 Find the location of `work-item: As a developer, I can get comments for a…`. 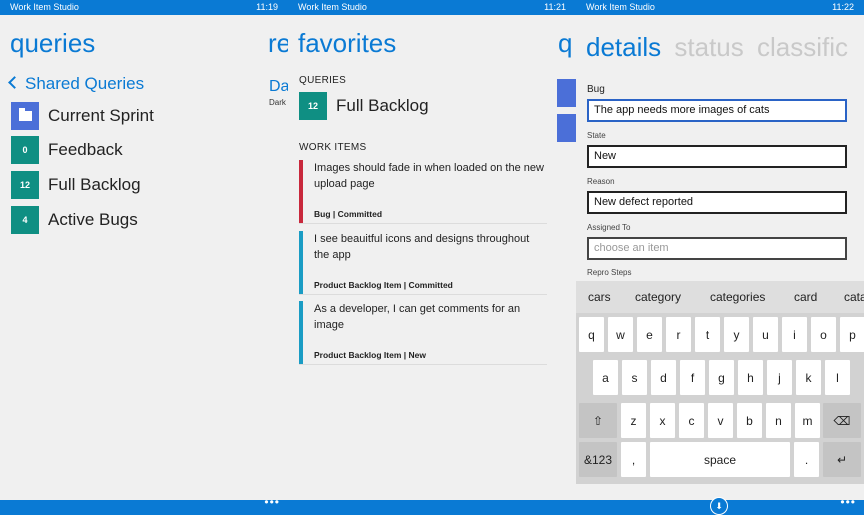

work-item: As a developer, I can get comments for a… is located at coordinates (423, 333).